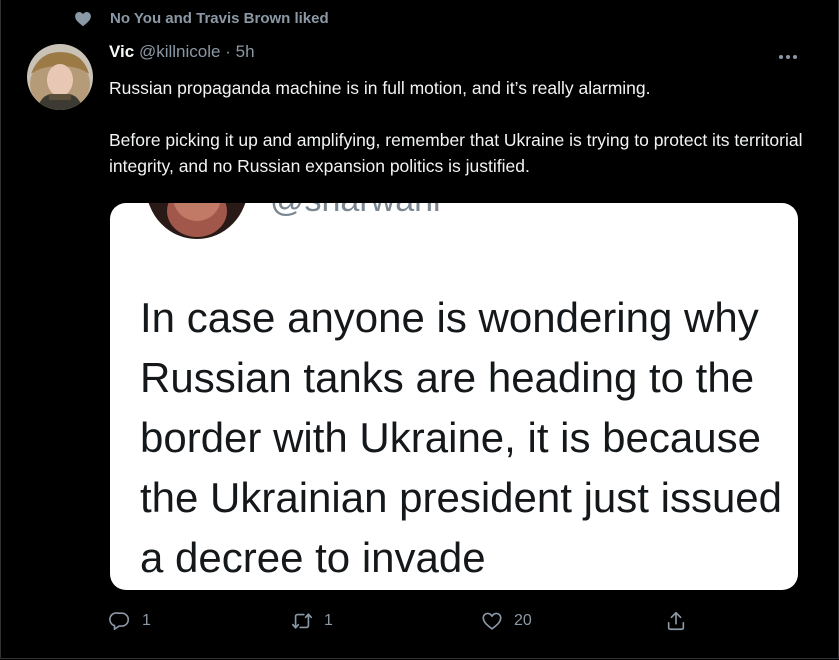  I want to click on author-handle: @killnicole, so click(180, 51).